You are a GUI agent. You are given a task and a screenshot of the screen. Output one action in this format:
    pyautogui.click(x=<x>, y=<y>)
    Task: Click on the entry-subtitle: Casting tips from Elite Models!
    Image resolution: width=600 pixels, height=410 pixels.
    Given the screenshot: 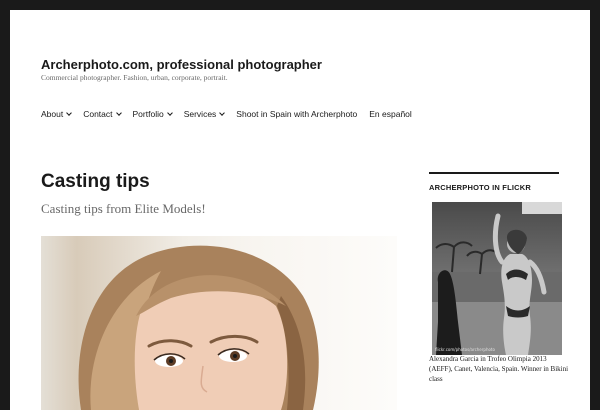 What is the action you would take?
    pyautogui.click(x=123, y=208)
    